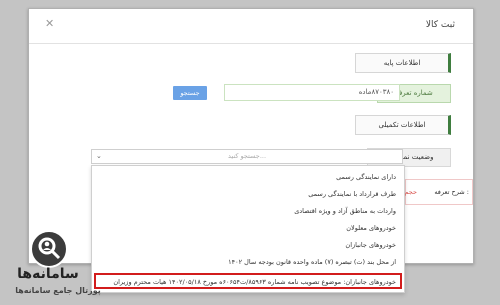 This screenshot has width=500, height=305. I want to click on section-base-info: اطلاعات پایه, so click(403, 63).